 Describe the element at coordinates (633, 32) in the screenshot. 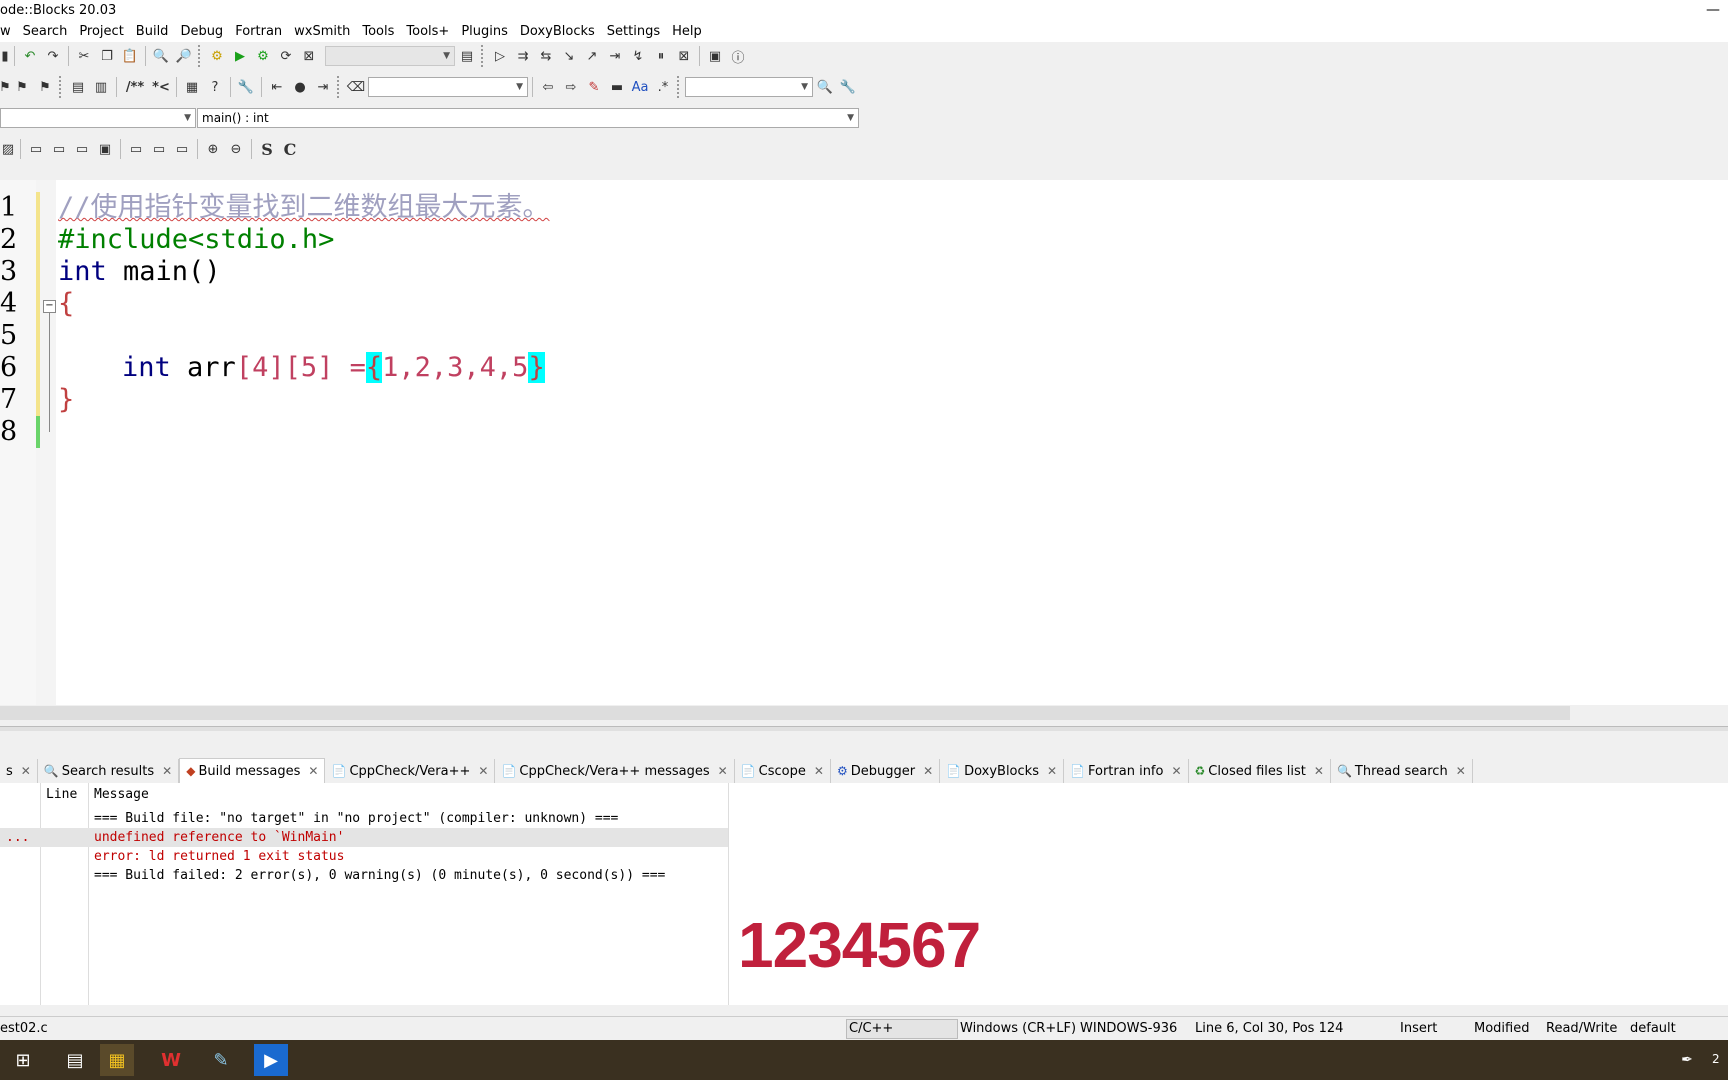

I see `menu-settings: Settings` at that location.